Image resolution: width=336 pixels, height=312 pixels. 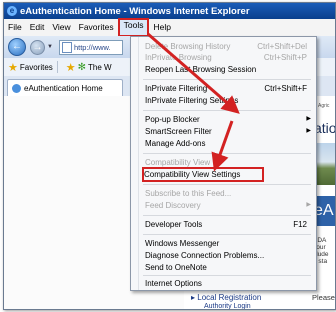 What do you see at coordinates (182, 243) in the screenshot?
I see `menu-item-label: Windows Messenger` at bounding box center [182, 243].